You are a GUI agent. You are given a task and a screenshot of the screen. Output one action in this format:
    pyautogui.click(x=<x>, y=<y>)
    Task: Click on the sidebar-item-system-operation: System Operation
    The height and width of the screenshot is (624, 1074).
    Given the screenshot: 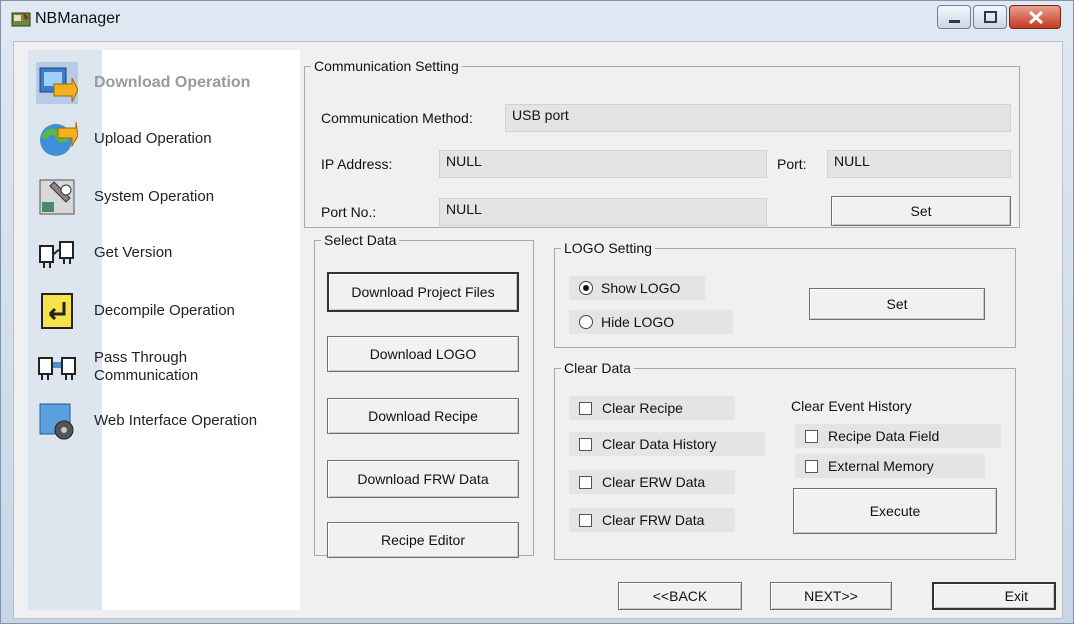 What is the action you would take?
    pyautogui.click(x=164, y=197)
    